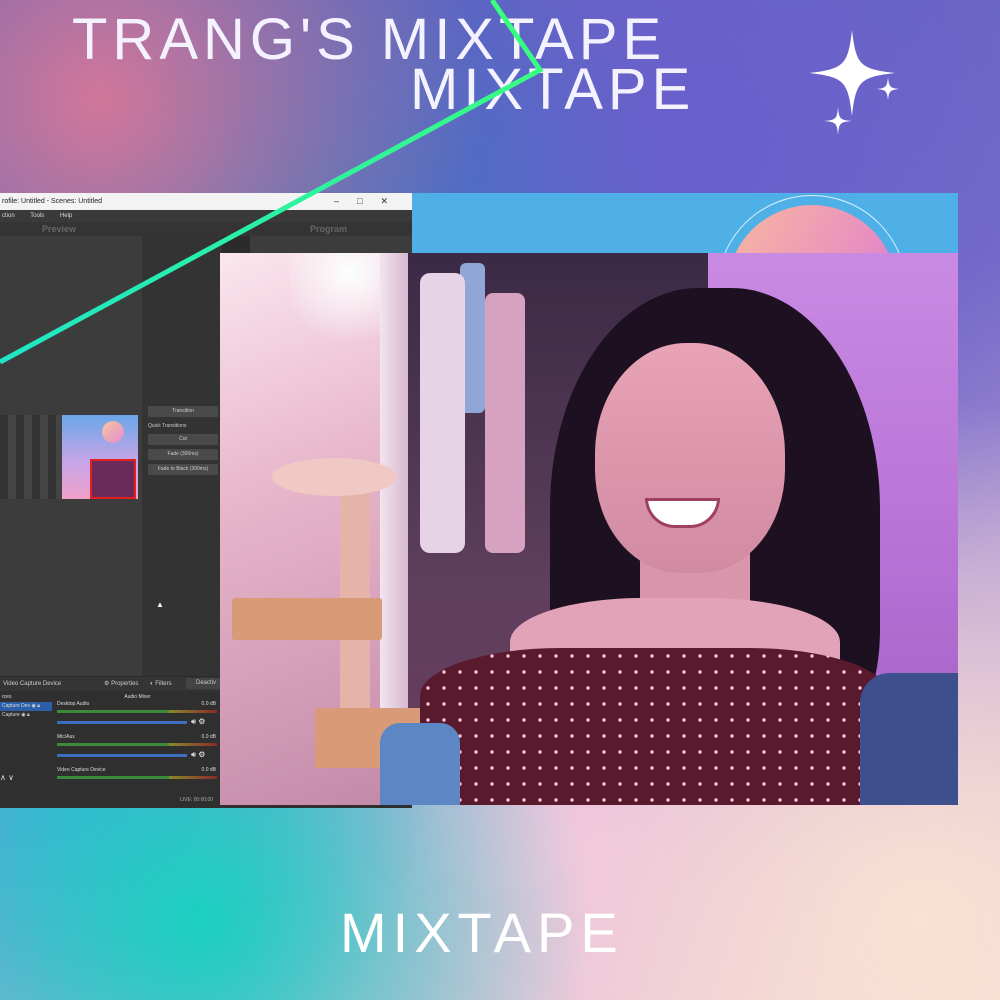 The width and height of the screenshot is (1000, 1000). Describe the element at coordinates (52, 201) in the screenshot. I see `window-title: rofile: Untitled - Scenes: Untitled` at that location.